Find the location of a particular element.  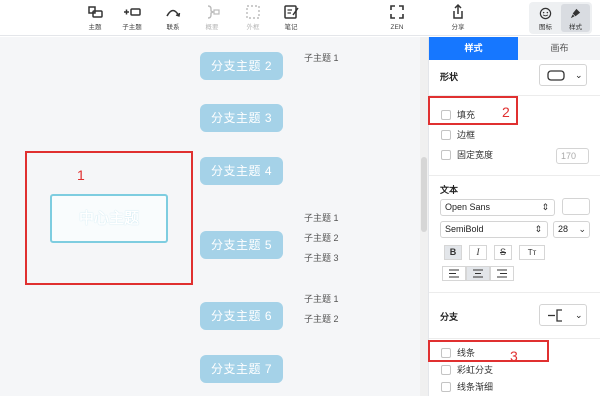

align-center-button is located at coordinates (478, 273).